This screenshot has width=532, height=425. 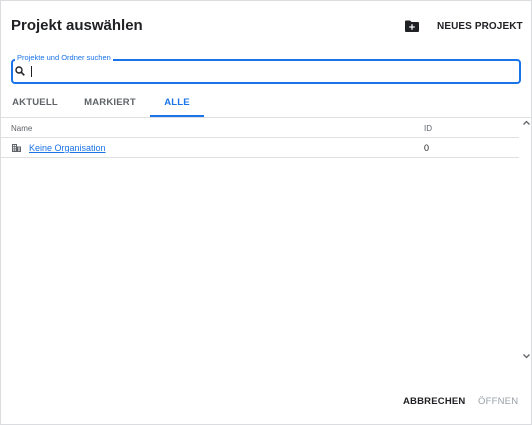 What do you see at coordinates (526, 123) in the screenshot?
I see `scroll-up-icon` at bounding box center [526, 123].